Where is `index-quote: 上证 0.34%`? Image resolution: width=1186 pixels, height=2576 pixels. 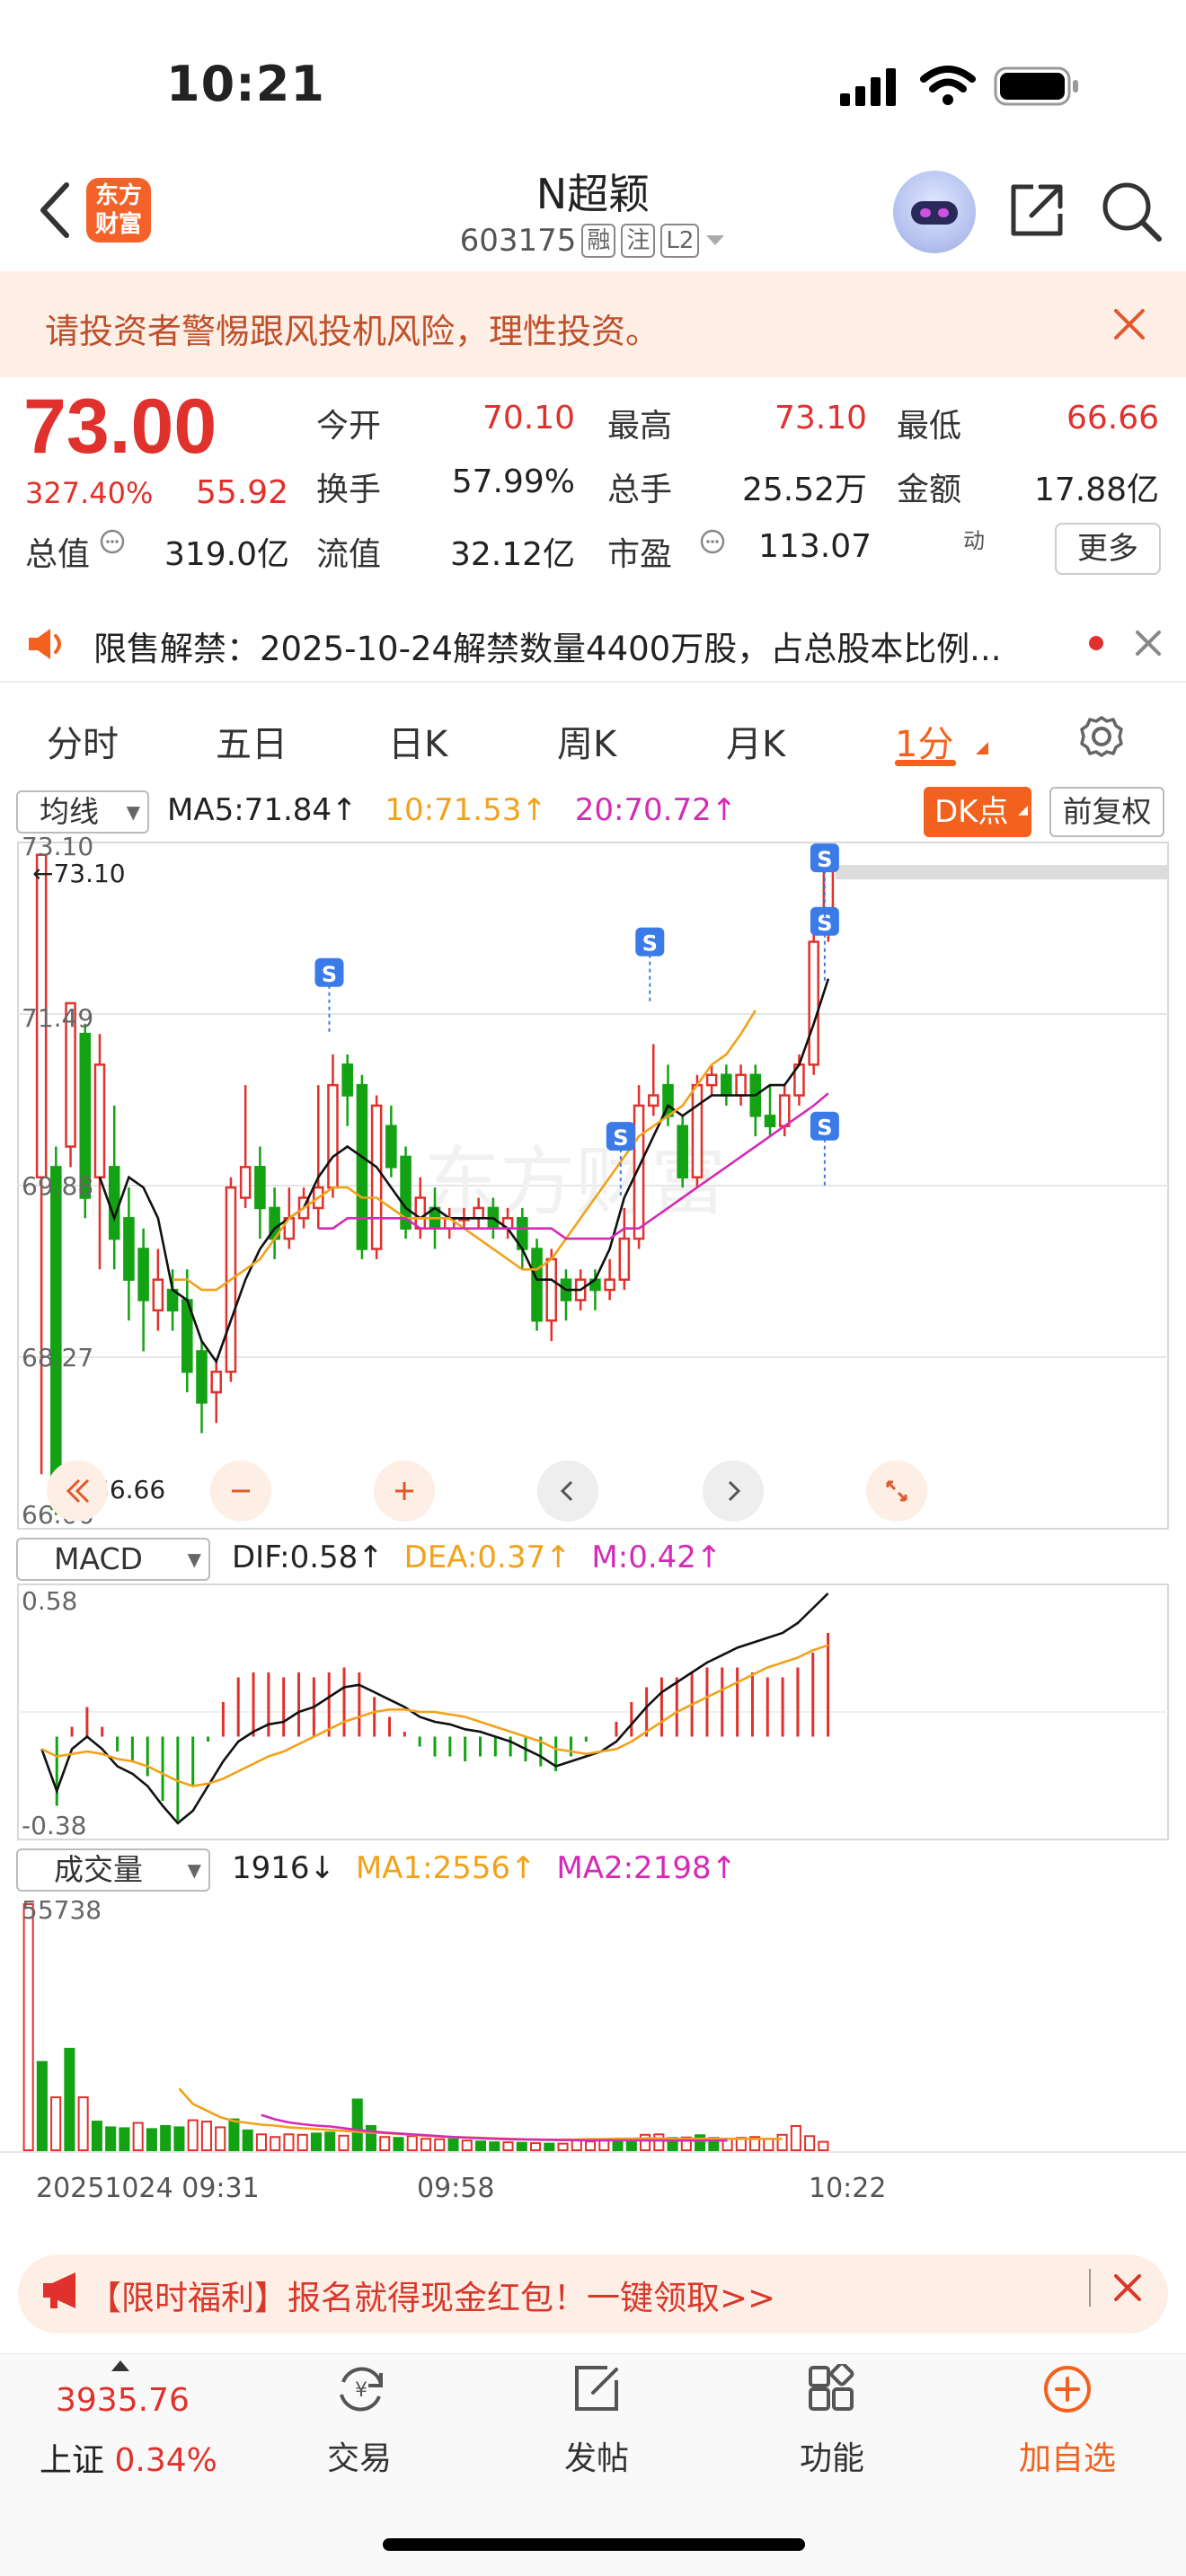 index-quote: 上证 0.34% is located at coordinates (128, 2457).